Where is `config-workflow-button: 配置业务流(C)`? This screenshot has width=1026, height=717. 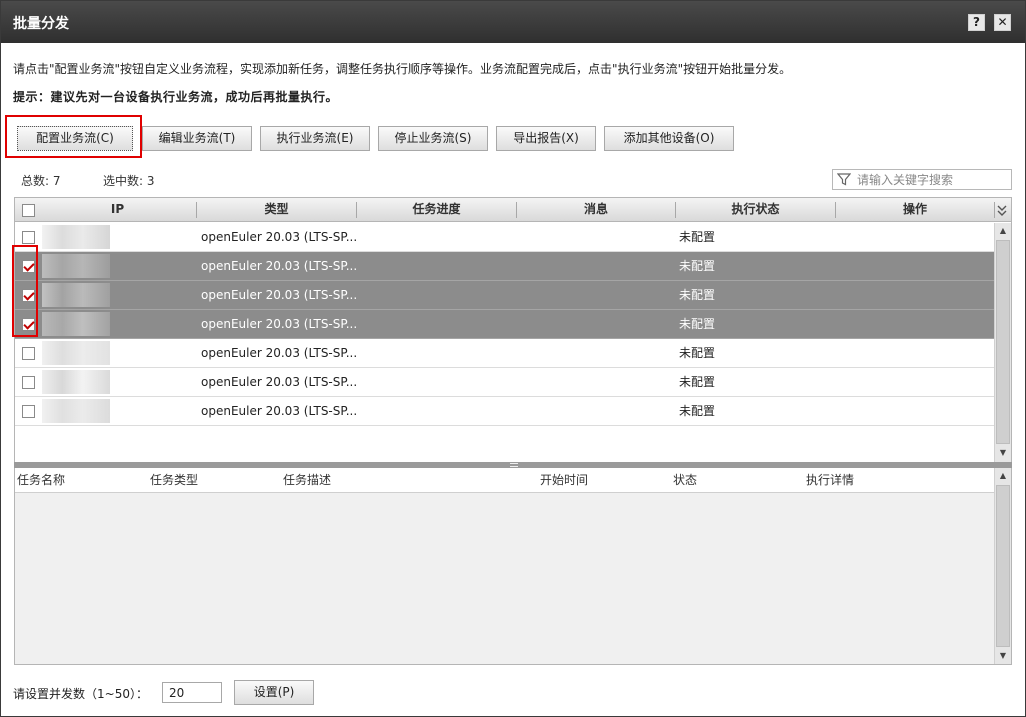 config-workflow-button: 配置业务流(C) is located at coordinates (75, 138).